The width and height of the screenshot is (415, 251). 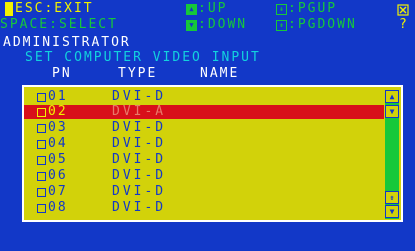 What do you see at coordinates (392, 211) in the screenshot?
I see `scroll-down-icon: ▼` at bounding box center [392, 211].